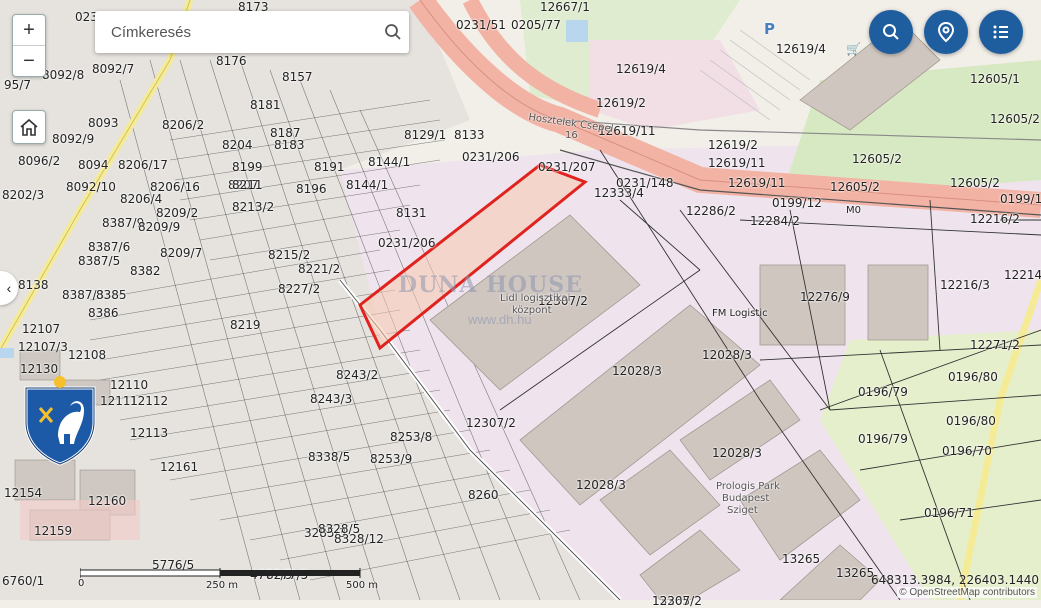 Image resolution: width=1041 pixels, height=608 pixels. Describe the element at coordinates (29, 60) in the screenshot. I see `zoom-out-button: −` at that location.